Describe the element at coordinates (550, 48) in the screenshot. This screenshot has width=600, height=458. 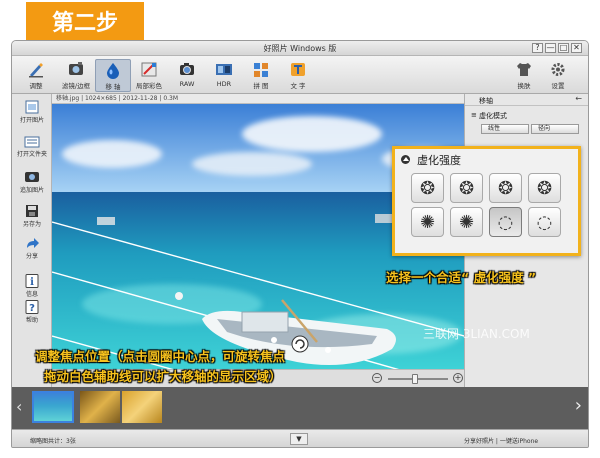
I see `minimize-button: —` at that location.